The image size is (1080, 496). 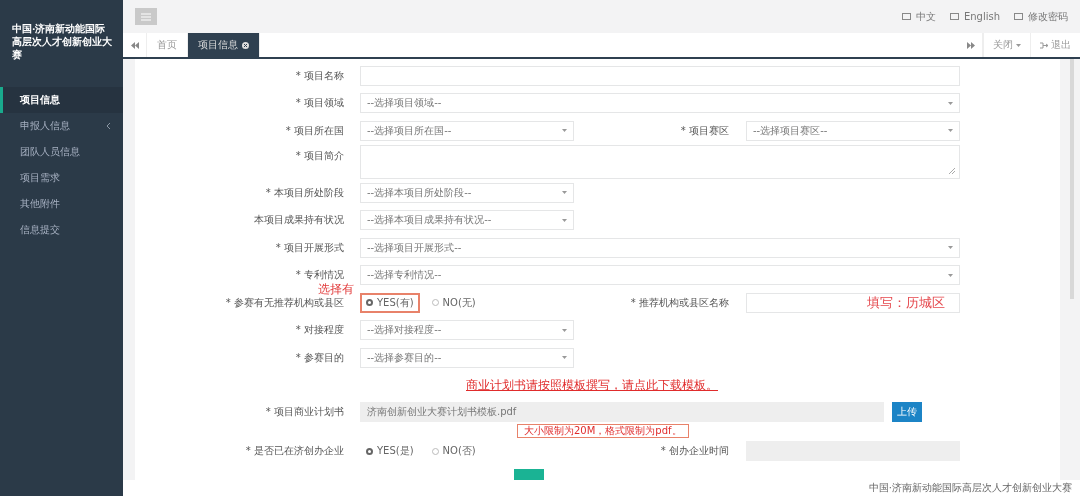 What do you see at coordinates (918, 16) in the screenshot?
I see `header-link: 中文` at bounding box center [918, 16].